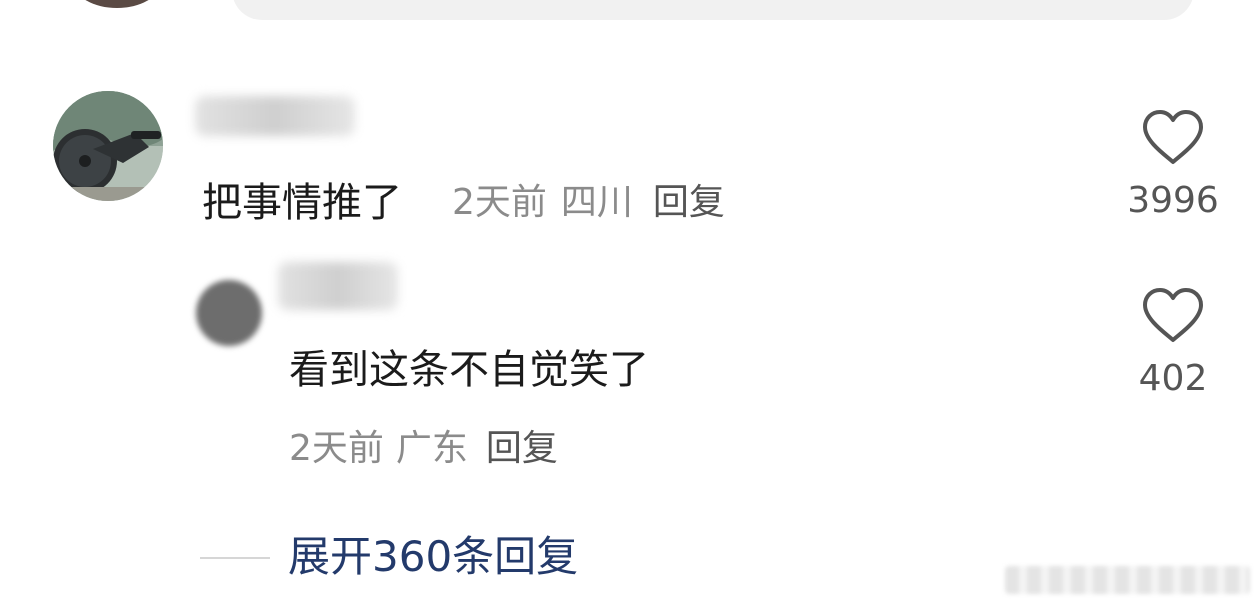 The width and height of the screenshot is (1260, 607). I want to click on commenter-avatar, so click(108, 146).